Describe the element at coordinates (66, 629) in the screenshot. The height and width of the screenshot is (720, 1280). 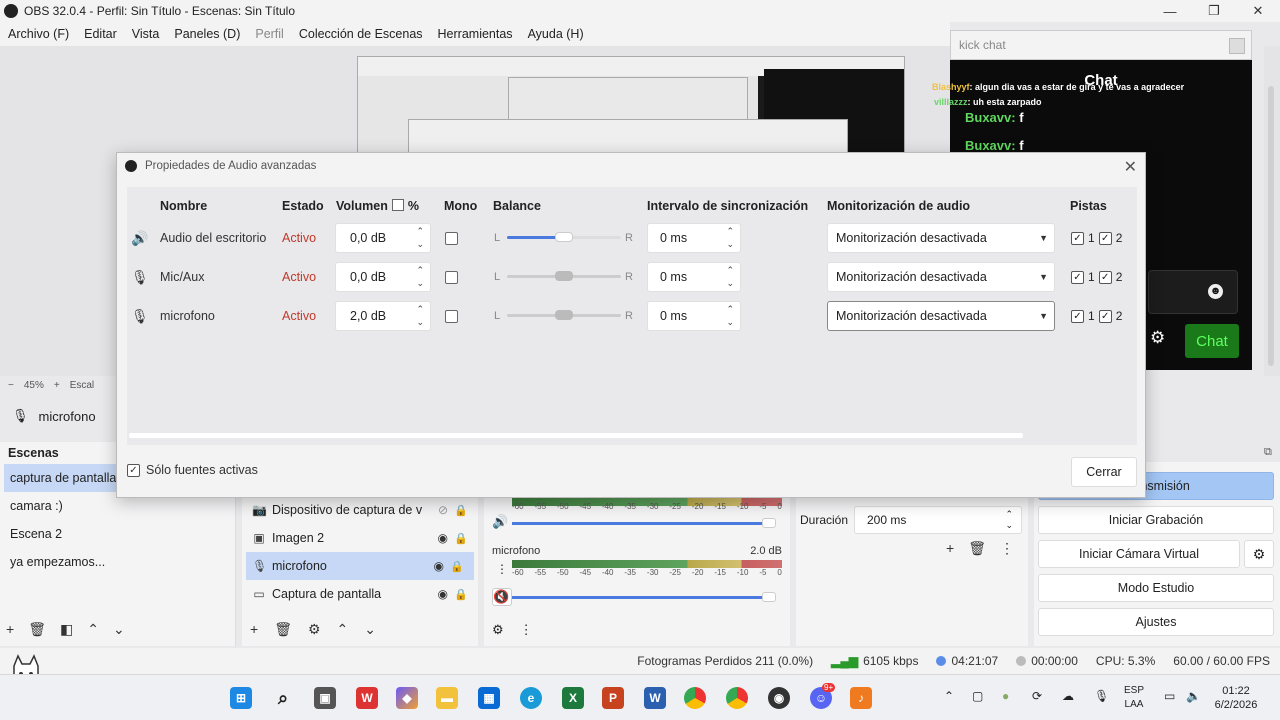
I see `filter-icon: ◧` at that location.